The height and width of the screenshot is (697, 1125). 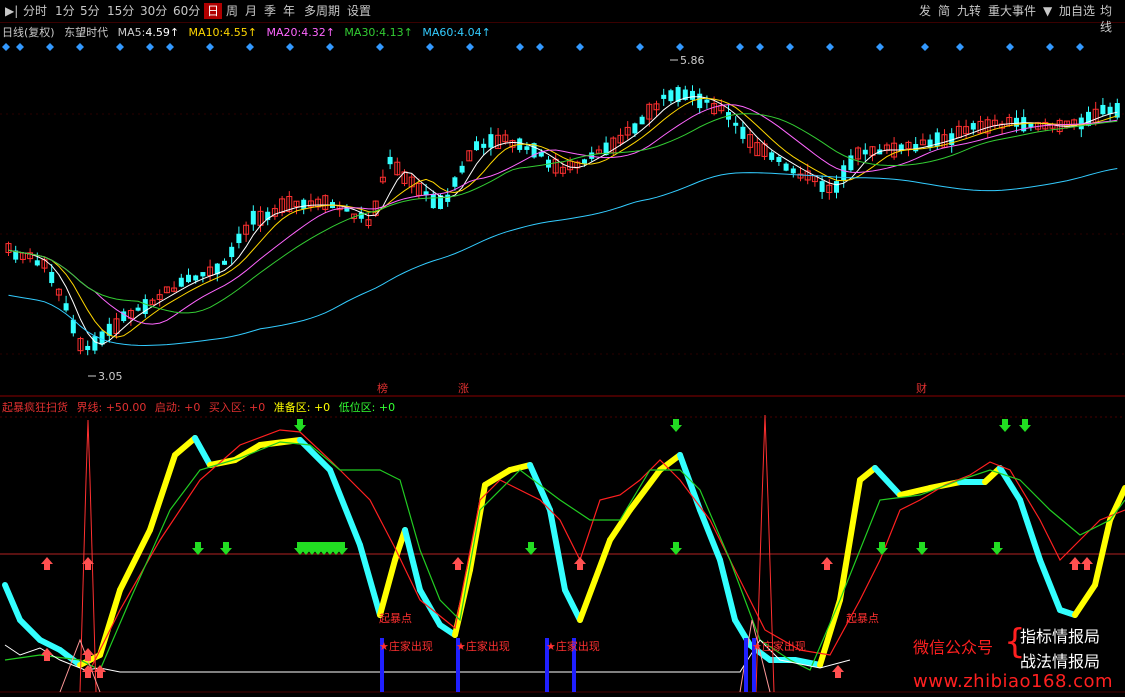 I want to click on watermark-url: www.zhibiao168.com, so click(x=1013, y=681).